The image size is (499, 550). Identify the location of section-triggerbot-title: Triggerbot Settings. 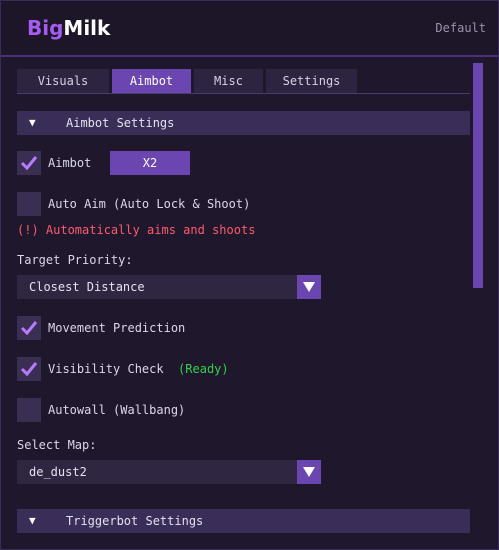
(135, 521).